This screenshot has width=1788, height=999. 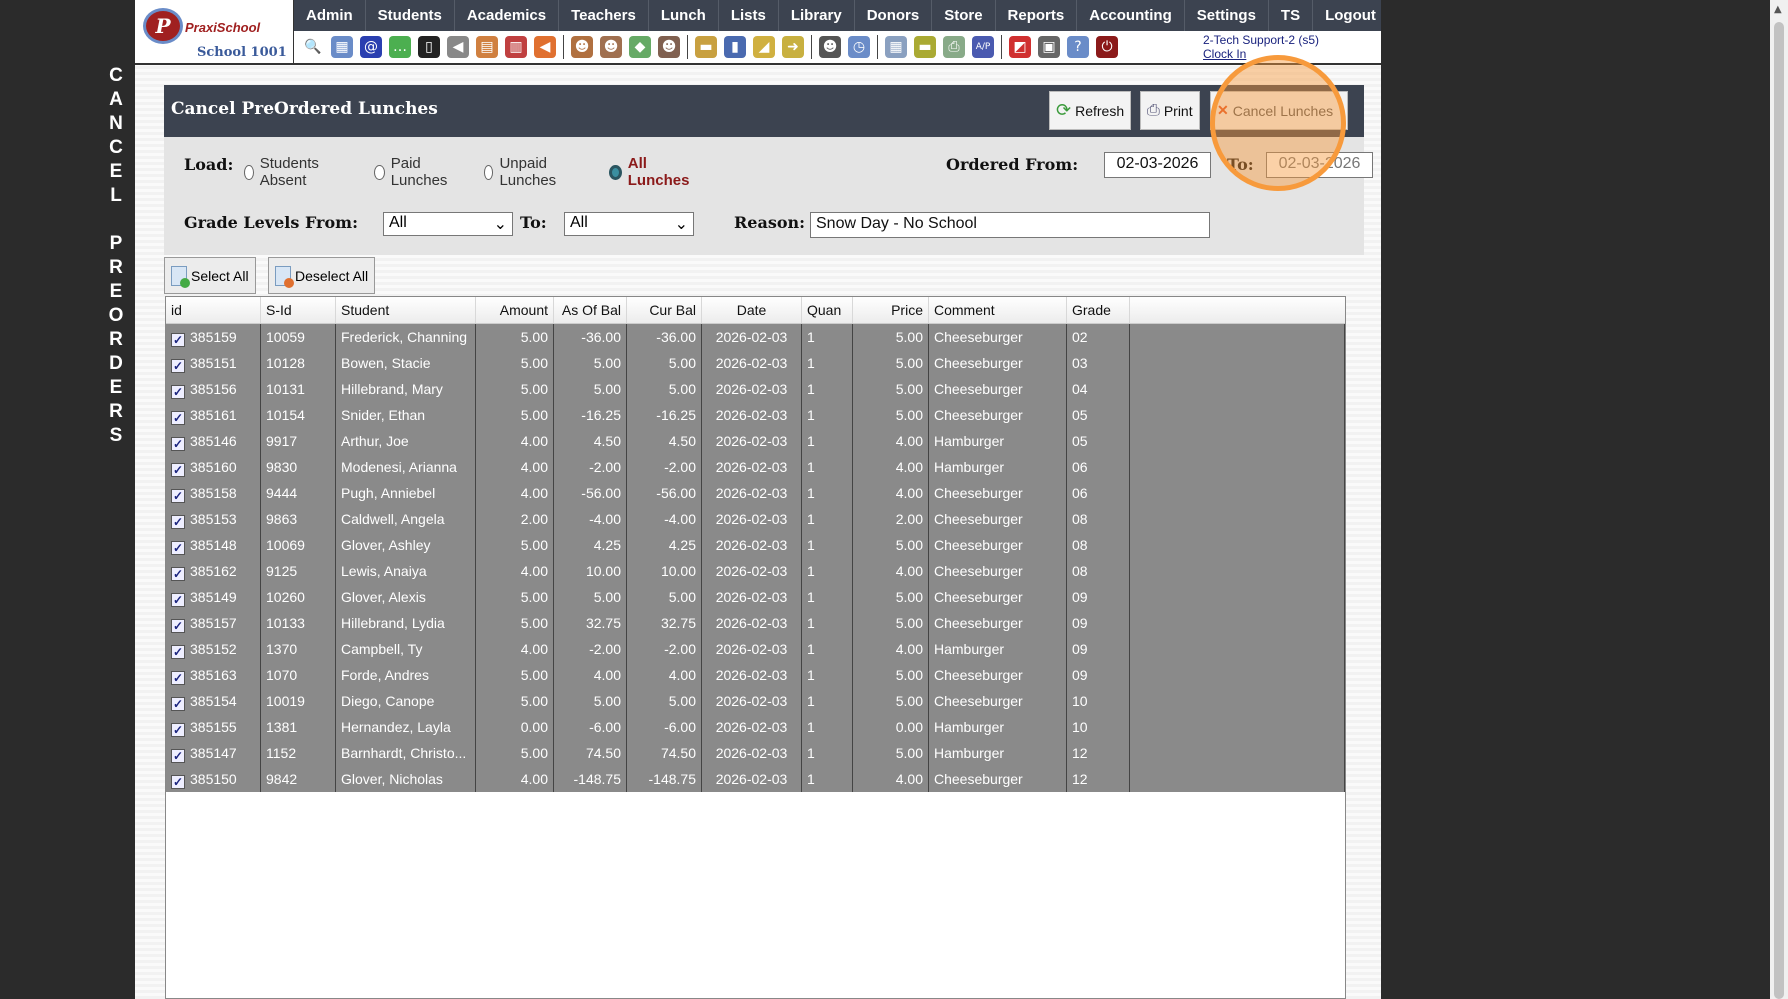 I want to click on select-all-button: Select All, so click(x=210, y=275).